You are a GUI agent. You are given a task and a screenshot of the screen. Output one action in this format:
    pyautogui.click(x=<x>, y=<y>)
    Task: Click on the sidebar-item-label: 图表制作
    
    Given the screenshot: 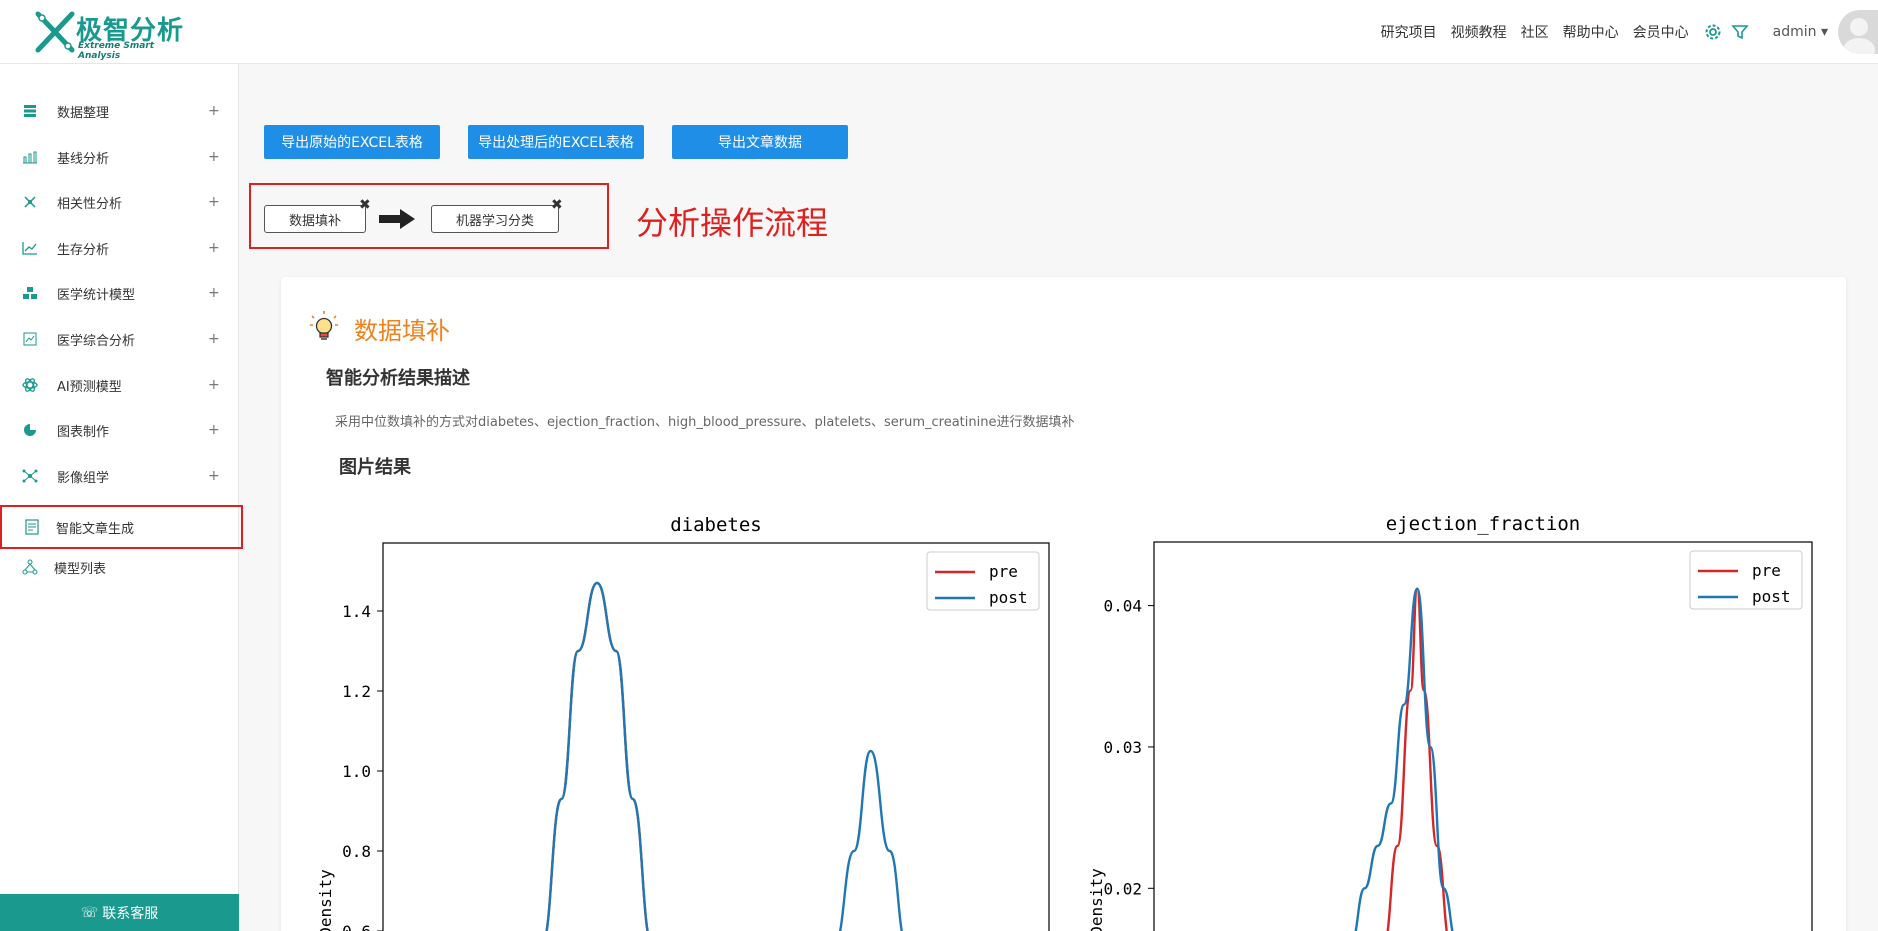 What is the action you would take?
    pyautogui.click(x=83, y=432)
    